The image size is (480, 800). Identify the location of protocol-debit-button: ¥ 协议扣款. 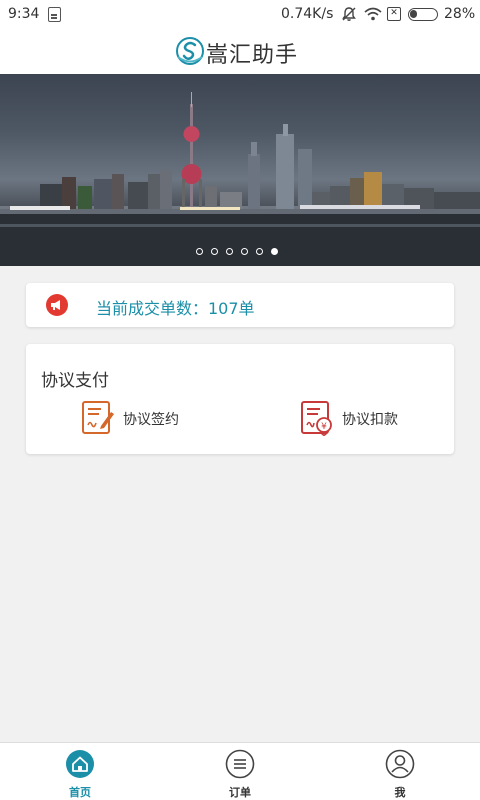
(360, 418).